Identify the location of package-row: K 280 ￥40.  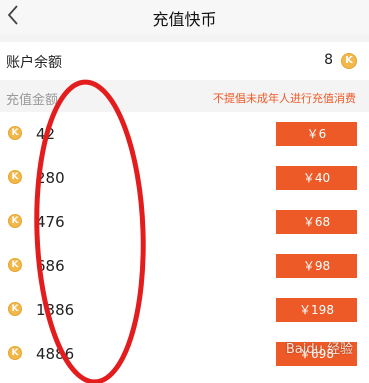
(184, 177).